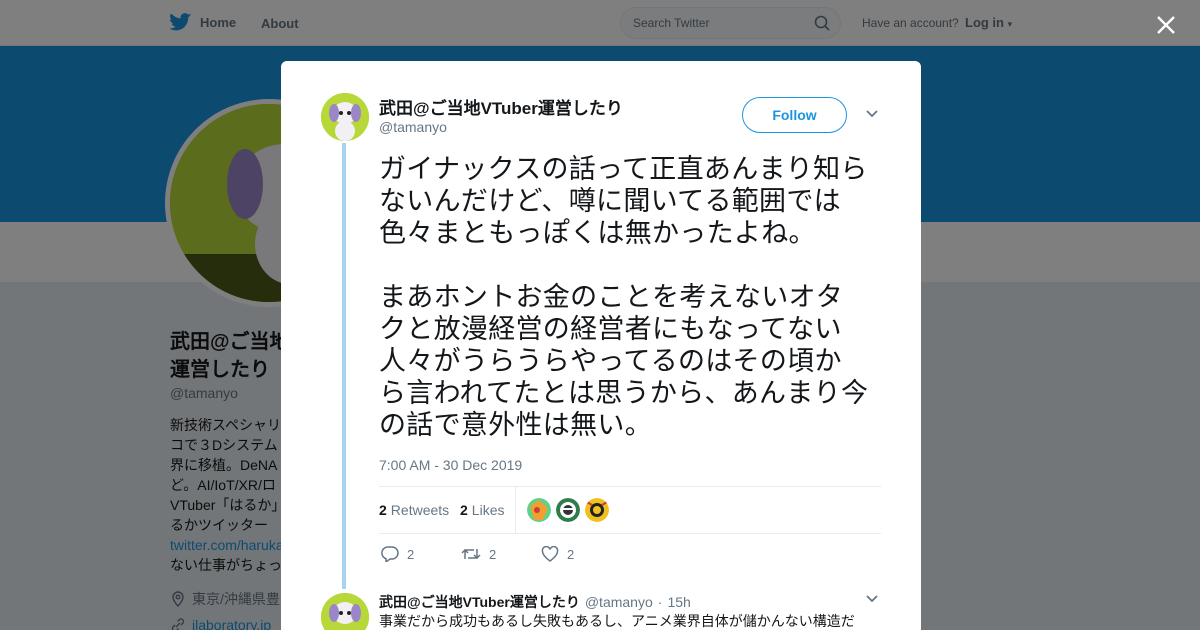 The height and width of the screenshot is (630, 1200). Describe the element at coordinates (411, 554) in the screenshot. I see `reply-count: 2` at that location.